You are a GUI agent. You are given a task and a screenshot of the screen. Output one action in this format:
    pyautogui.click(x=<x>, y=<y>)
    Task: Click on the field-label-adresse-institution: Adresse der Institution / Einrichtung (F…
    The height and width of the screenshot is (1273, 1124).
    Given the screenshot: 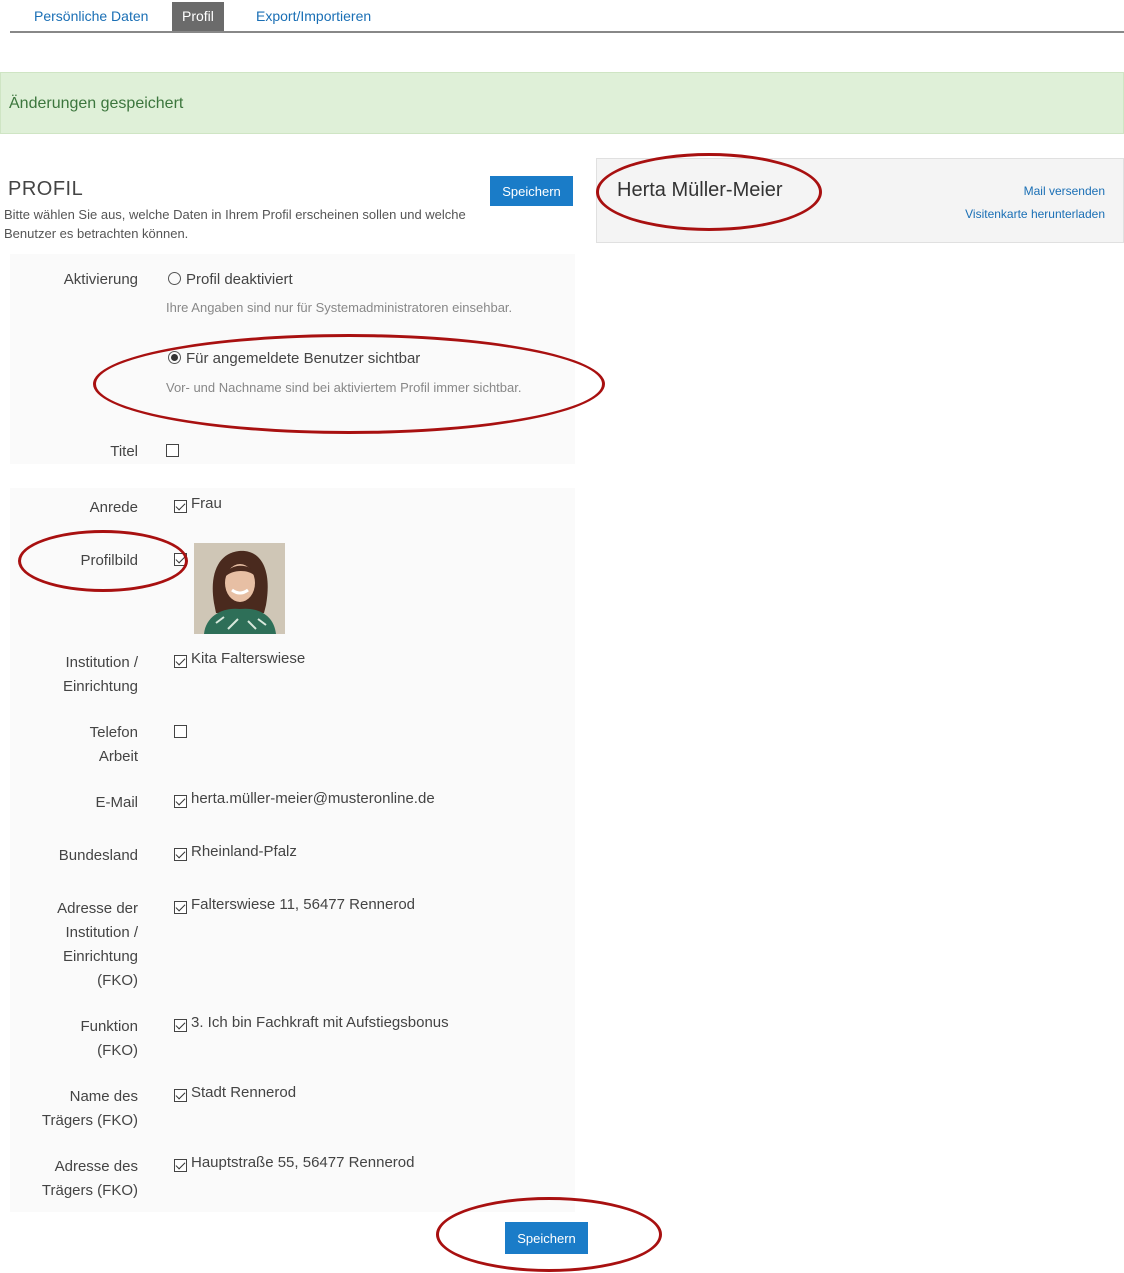 What is the action you would take?
    pyautogui.click(x=97, y=944)
    